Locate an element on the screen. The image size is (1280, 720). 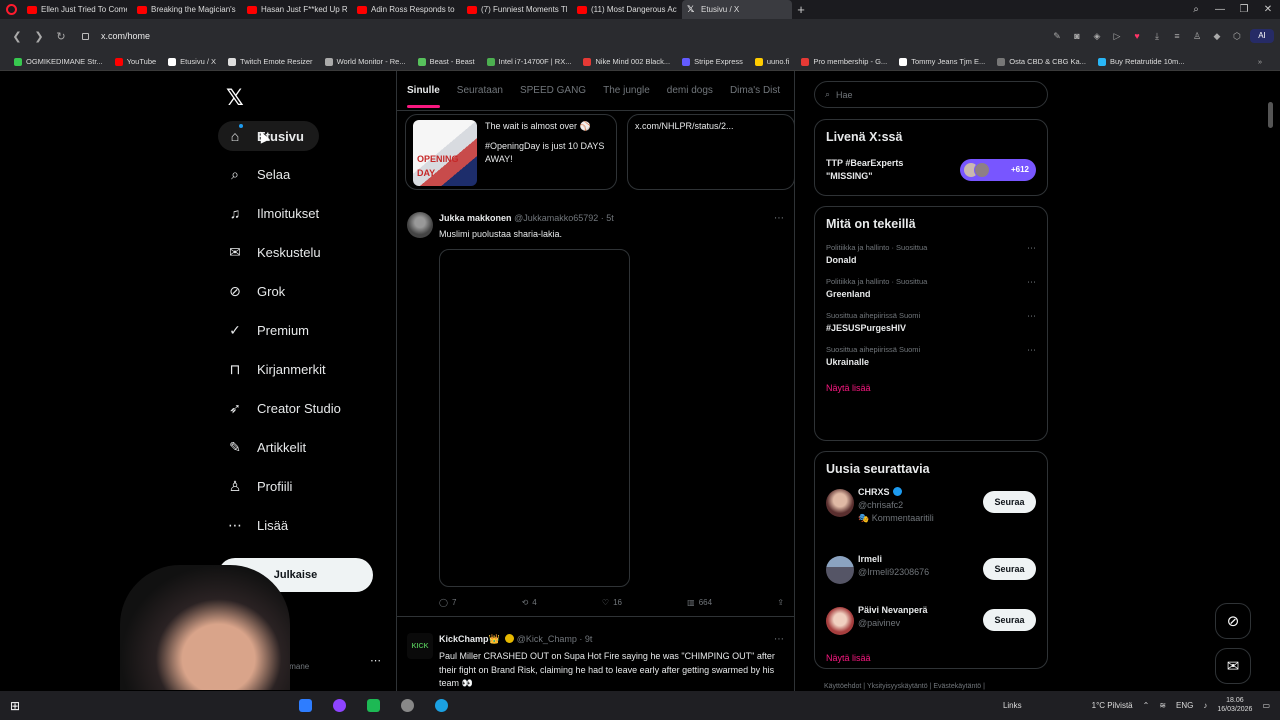
language: ENG is located at coordinates (1184, 705).